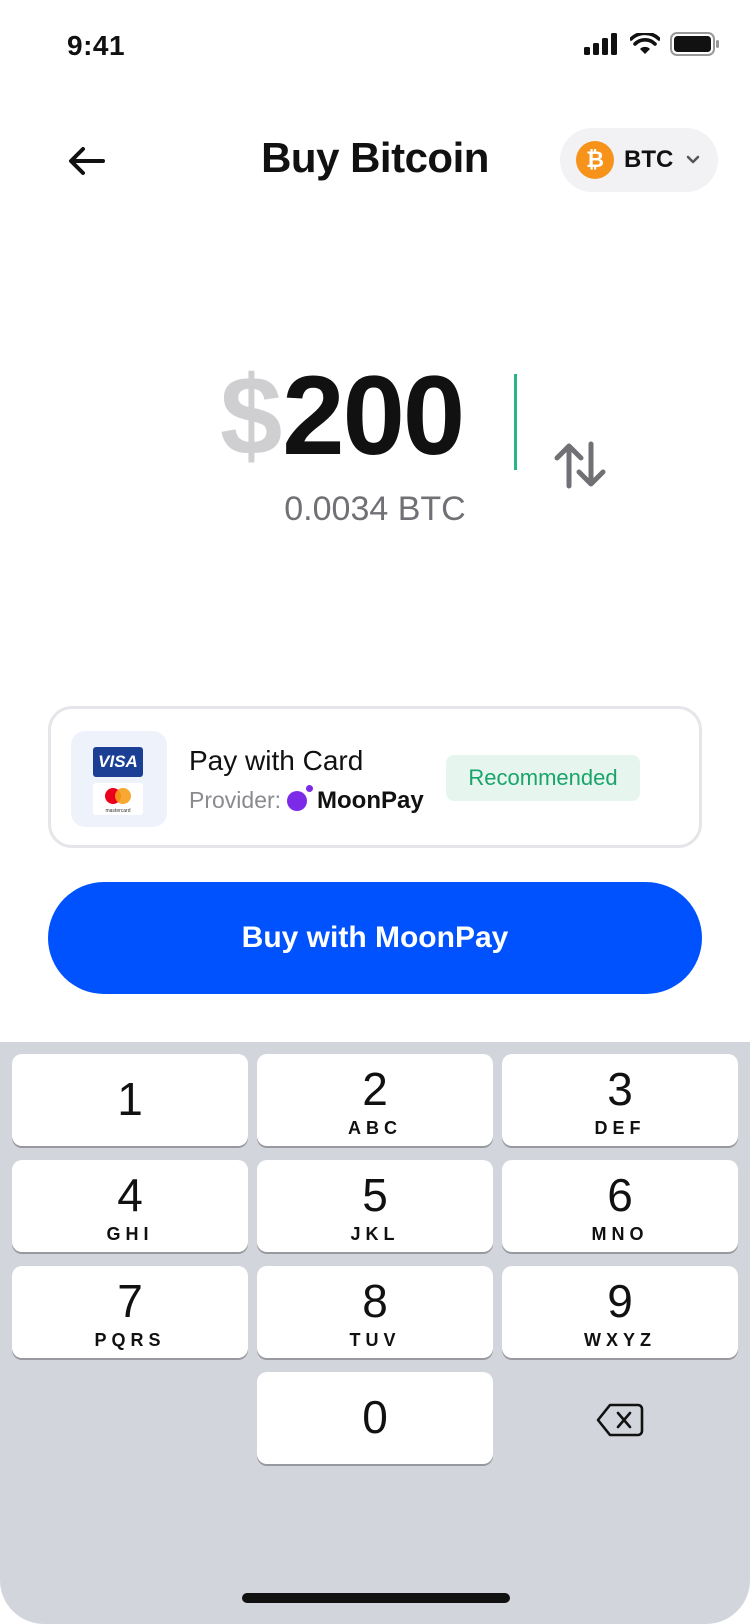 This screenshot has width=750, height=1624. What do you see at coordinates (375, 509) in the screenshot?
I see `converted-amount: 0.0034 BTC` at bounding box center [375, 509].